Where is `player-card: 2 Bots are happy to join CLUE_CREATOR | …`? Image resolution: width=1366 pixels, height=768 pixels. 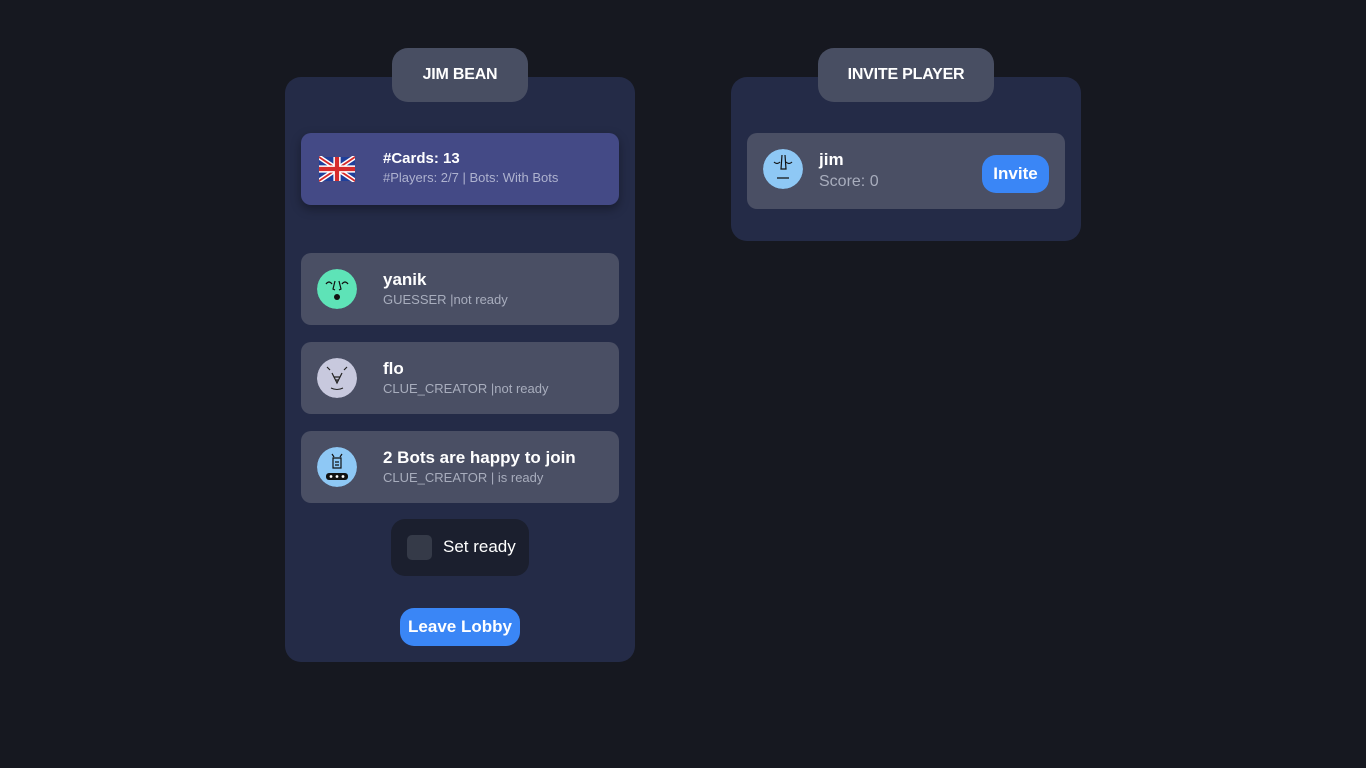 player-card: 2 Bots are happy to join CLUE_CREATOR | … is located at coordinates (460, 467).